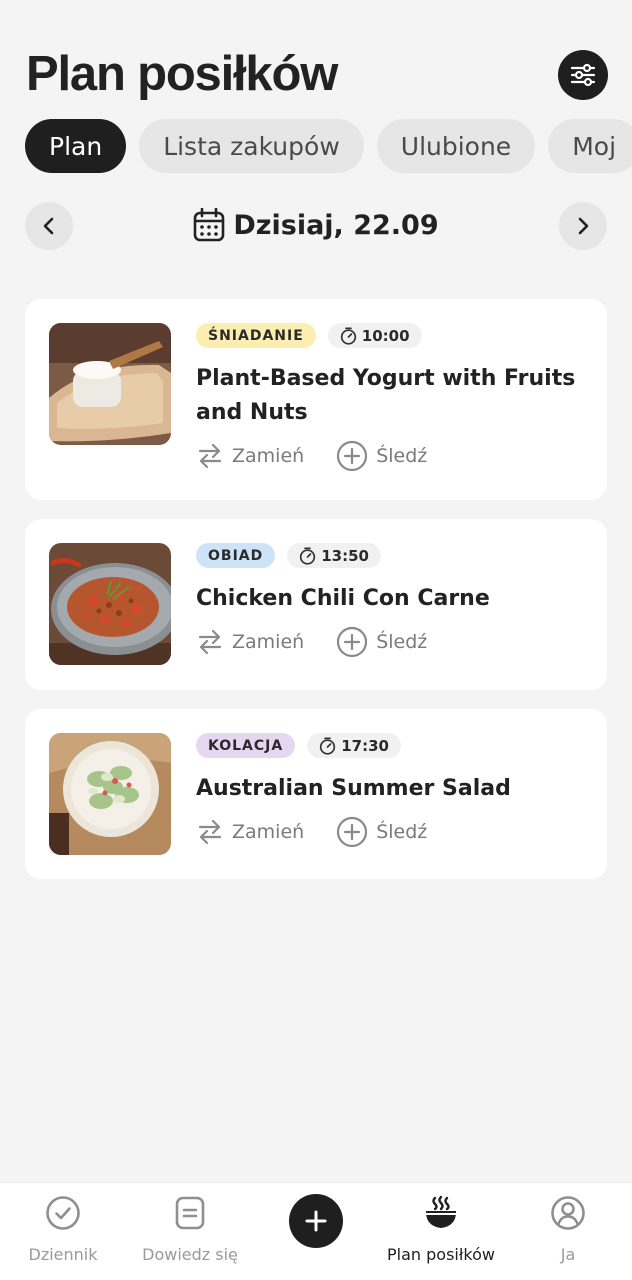 The width and height of the screenshot is (632, 1280). Describe the element at coordinates (441, 1254) in the screenshot. I see `nav-label: Plan posiłków` at that location.